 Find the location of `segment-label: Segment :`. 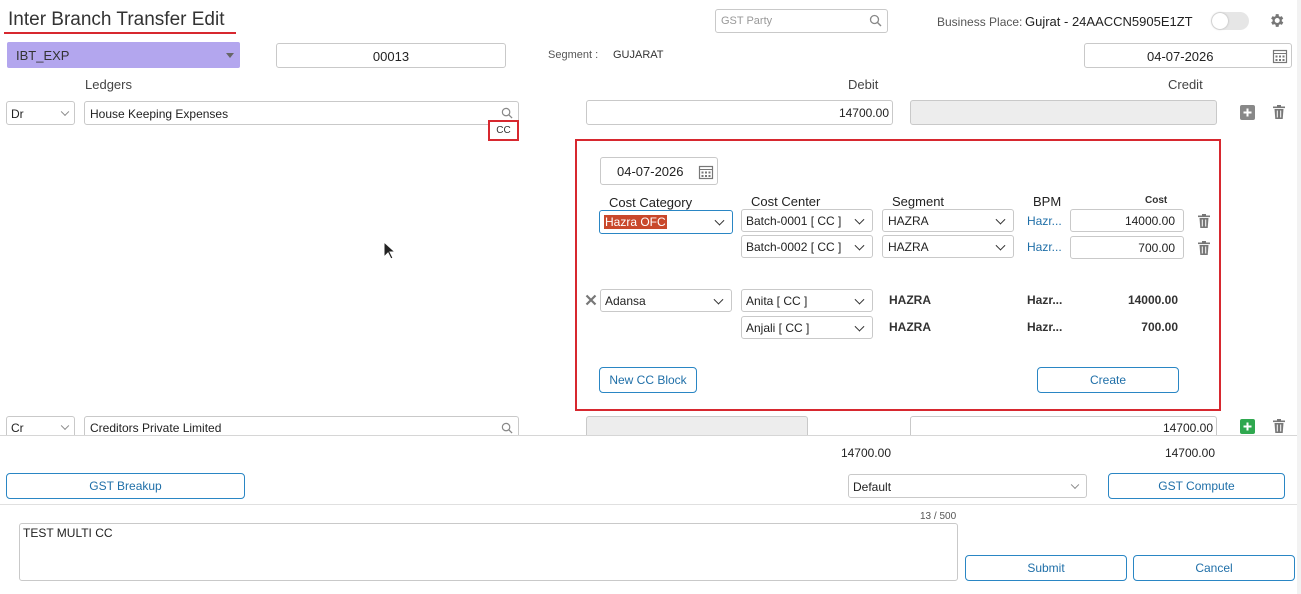

segment-label: Segment : is located at coordinates (573, 55).